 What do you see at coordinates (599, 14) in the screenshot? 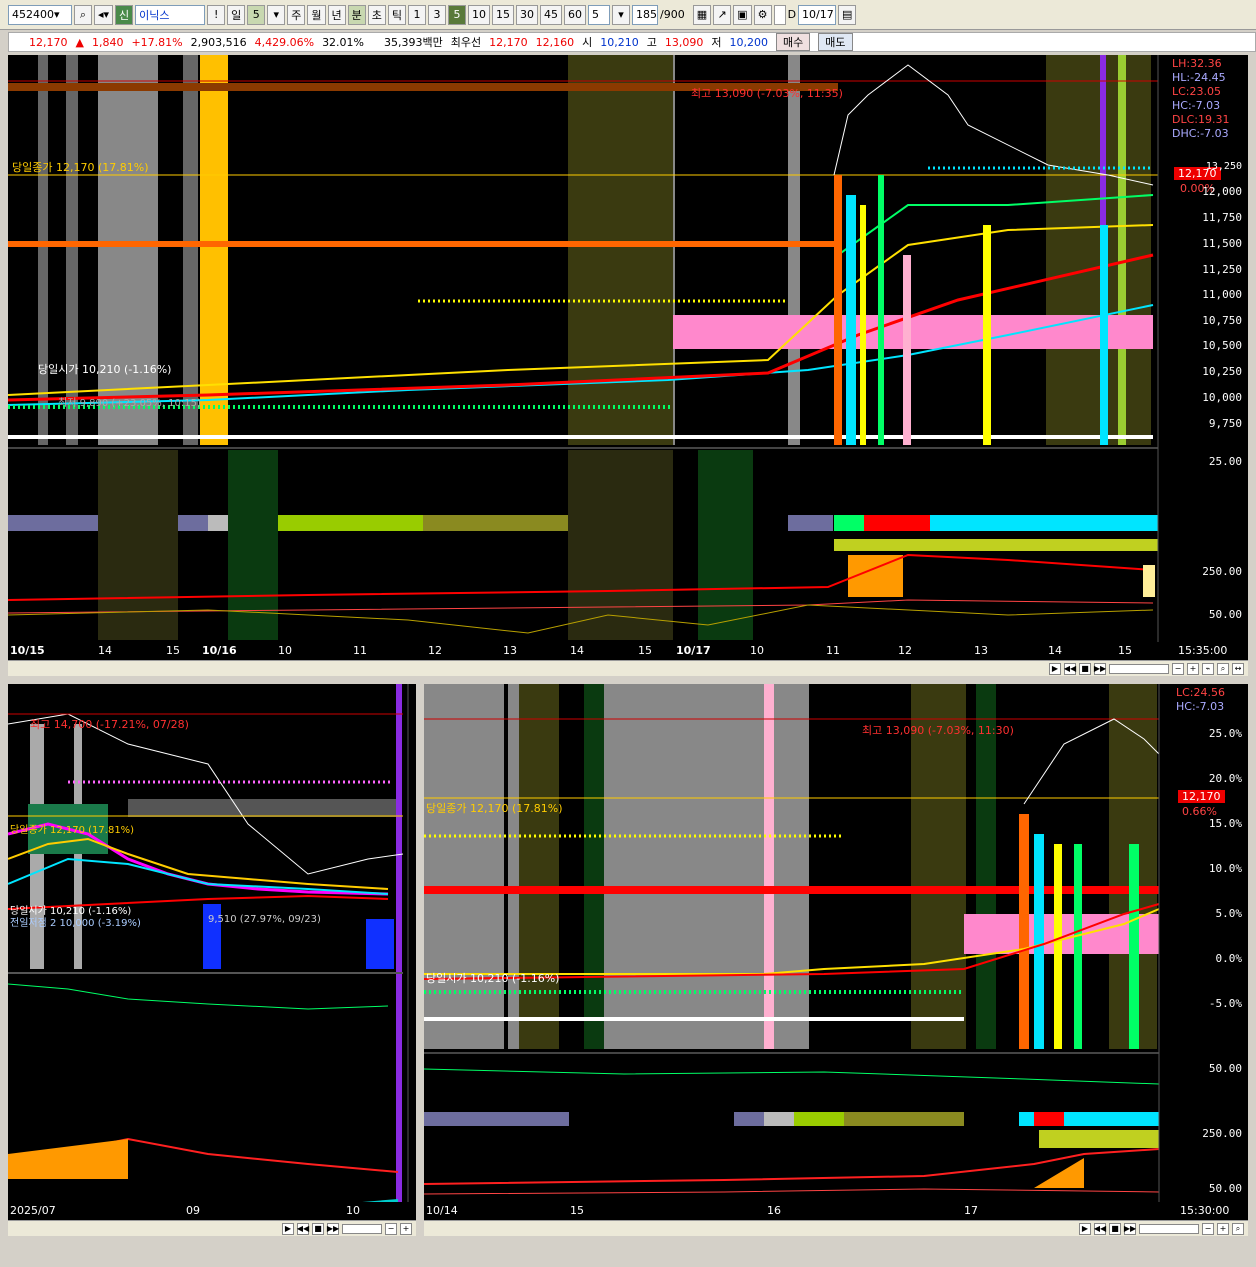
I see `custom-minute-field: 5` at bounding box center [599, 14].